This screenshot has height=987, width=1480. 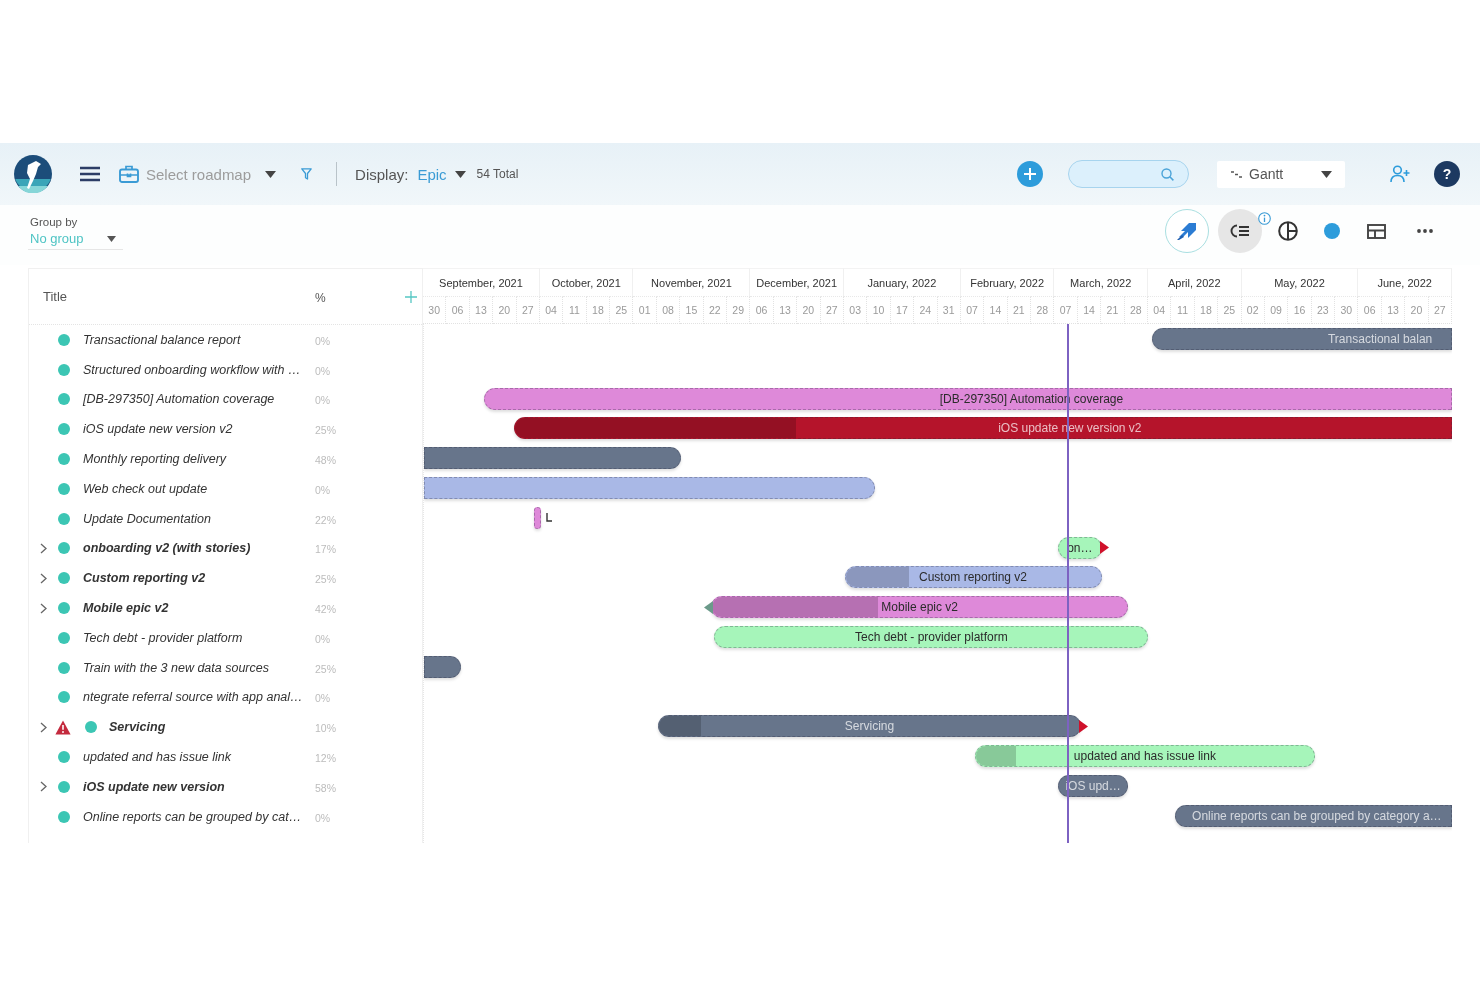 I want to click on add-user-icon, so click(x=1400, y=174).